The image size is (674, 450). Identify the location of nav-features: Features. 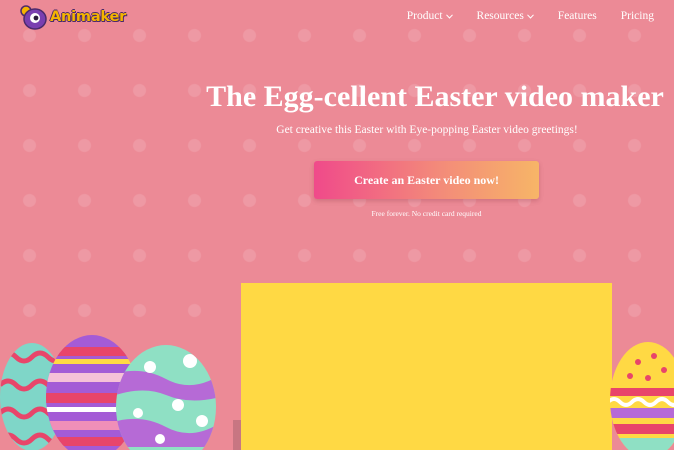
(577, 16).